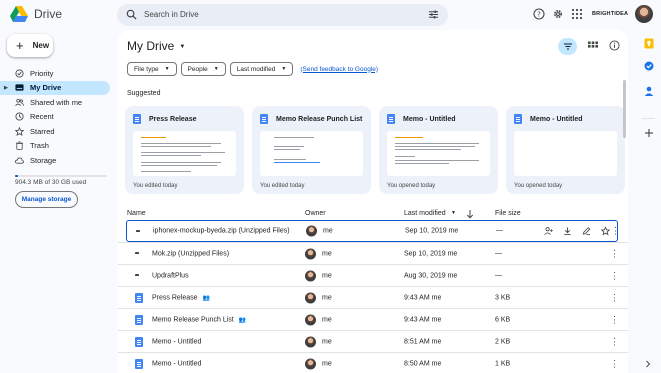  What do you see at coordinates (649, 66) in the screenshot?
I see `tasks-icon` at bounding box center [649, 66].